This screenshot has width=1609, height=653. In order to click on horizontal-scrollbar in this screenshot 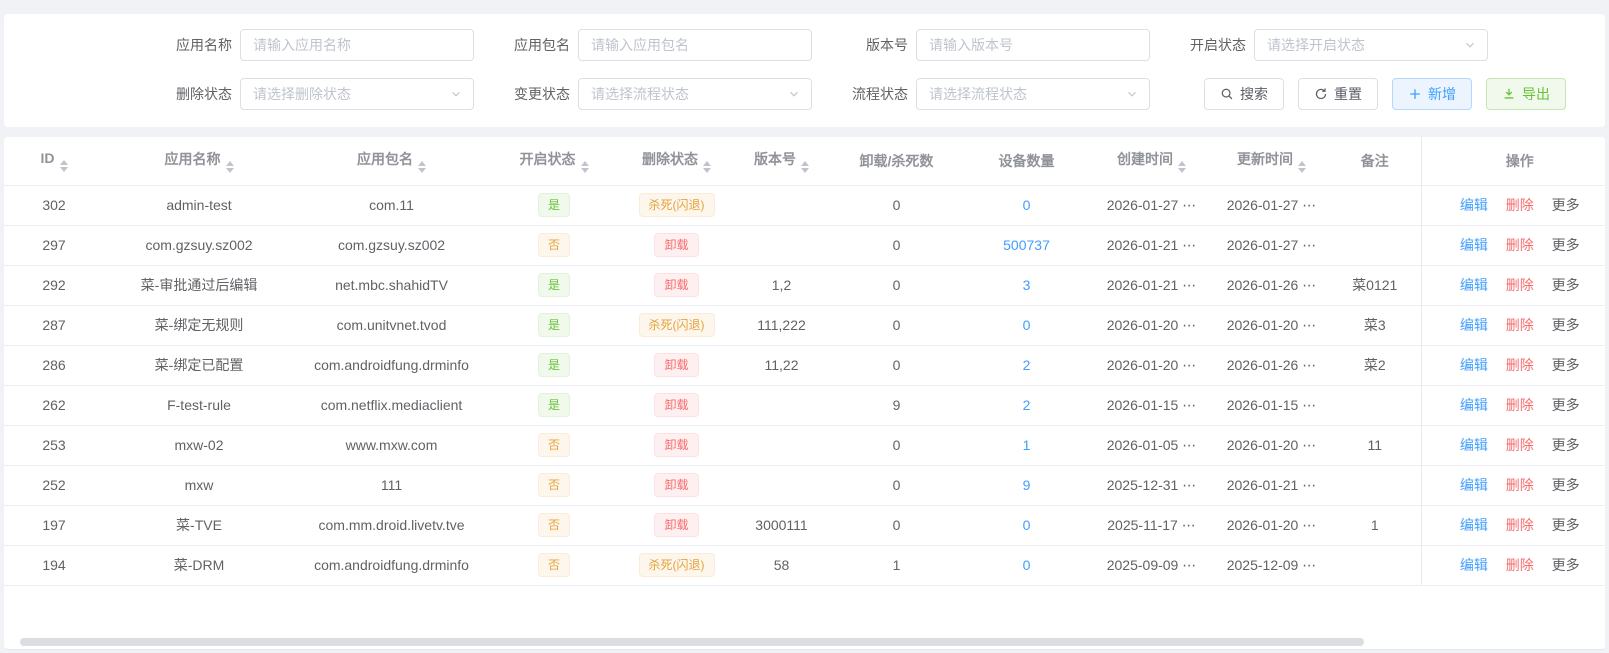, I will do `click(692, 642)`.